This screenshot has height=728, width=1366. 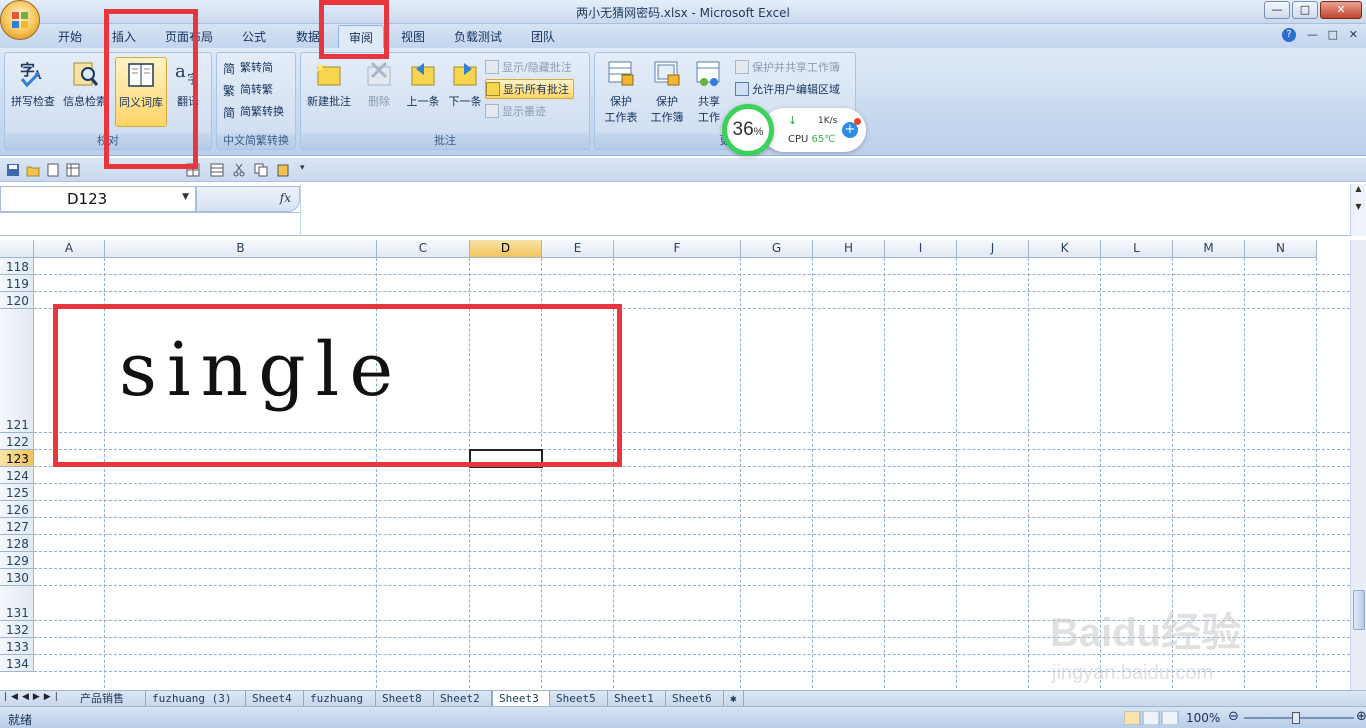 I want to click on new-comment-button: 新建批注, so click(x=329, y=92).